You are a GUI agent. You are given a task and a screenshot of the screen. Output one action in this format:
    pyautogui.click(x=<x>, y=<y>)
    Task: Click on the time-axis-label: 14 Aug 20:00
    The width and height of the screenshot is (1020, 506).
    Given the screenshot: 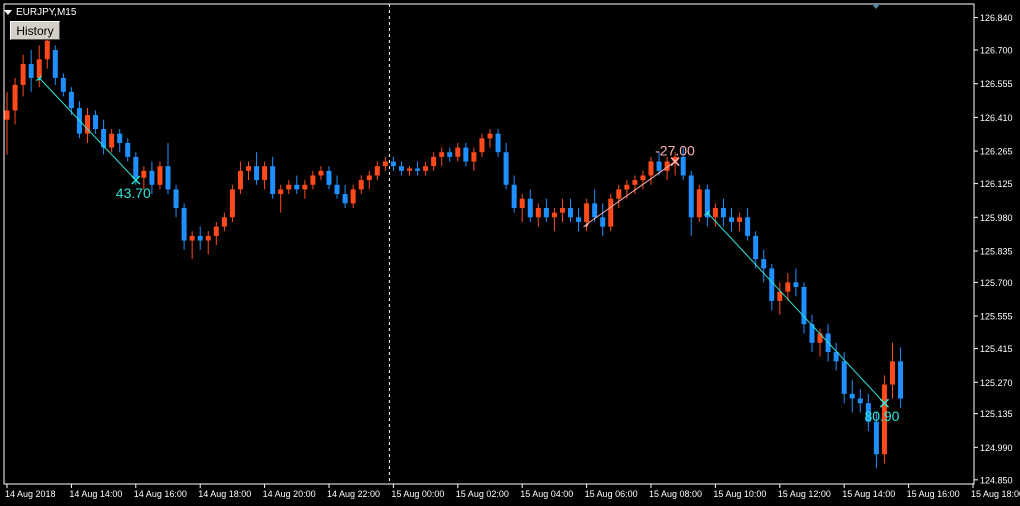 What is the action you would take?
    pyautogui.click(x=289, y=494)
    